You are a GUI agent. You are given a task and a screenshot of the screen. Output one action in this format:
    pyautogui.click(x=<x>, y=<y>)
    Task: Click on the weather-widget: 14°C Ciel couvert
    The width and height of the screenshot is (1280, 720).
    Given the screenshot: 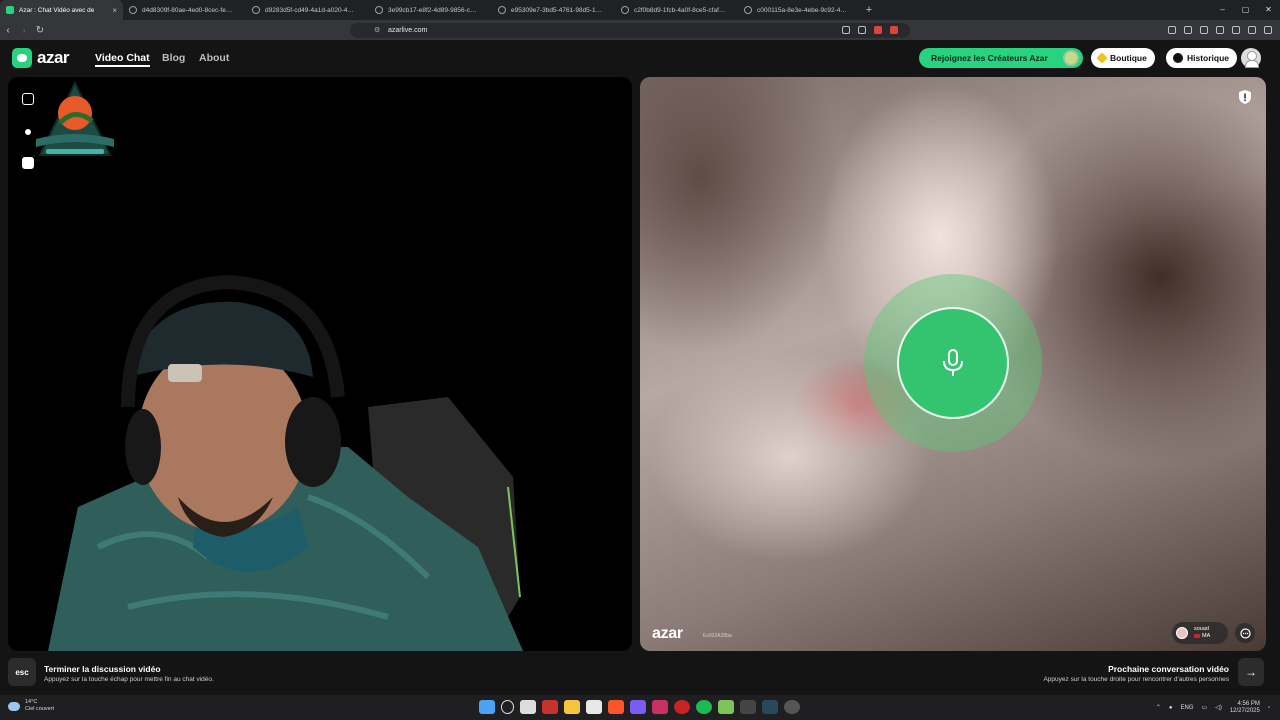 What is the action you would take?
    pyautogui.click(x=31, y=706)
    